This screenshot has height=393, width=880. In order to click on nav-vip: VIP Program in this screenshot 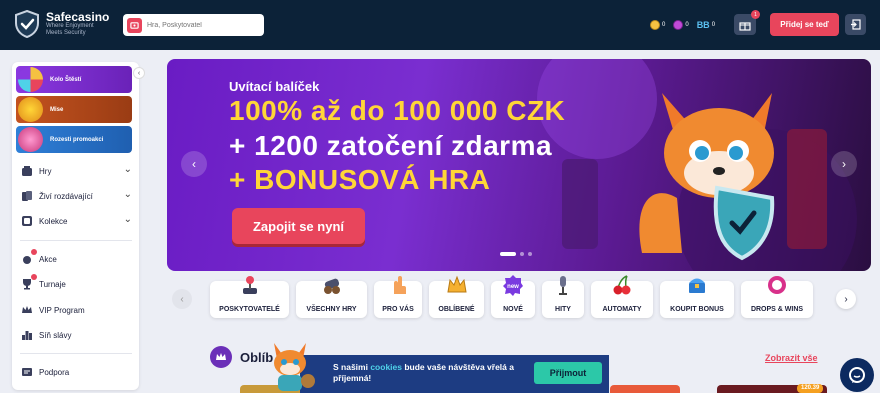, I will do `click(76, 310)`.